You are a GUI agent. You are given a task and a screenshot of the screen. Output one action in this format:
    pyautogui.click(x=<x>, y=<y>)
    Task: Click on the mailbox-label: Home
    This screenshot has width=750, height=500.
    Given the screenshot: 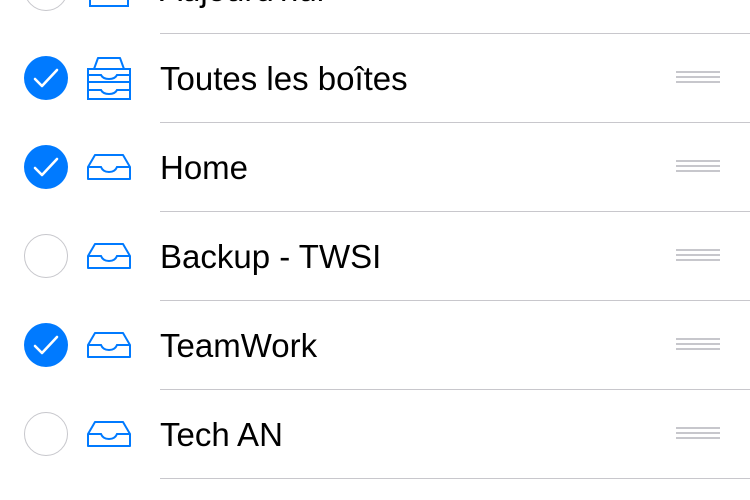 What is the action you would take?
    pyautogui.click(x=204, y=167)
    